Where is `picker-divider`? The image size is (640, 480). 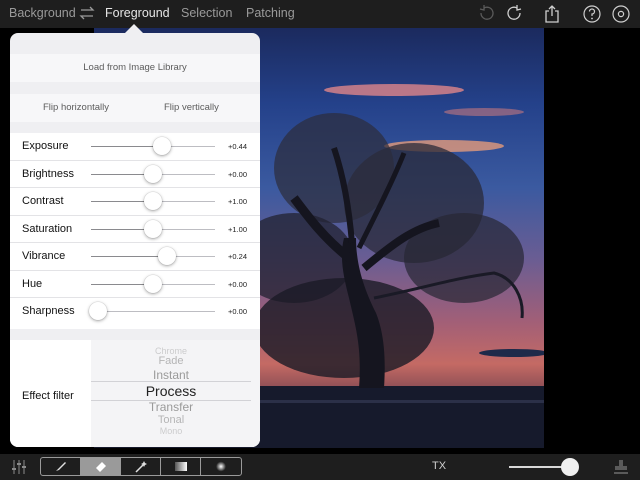 picker-divider is located at coordinates (171, 381).